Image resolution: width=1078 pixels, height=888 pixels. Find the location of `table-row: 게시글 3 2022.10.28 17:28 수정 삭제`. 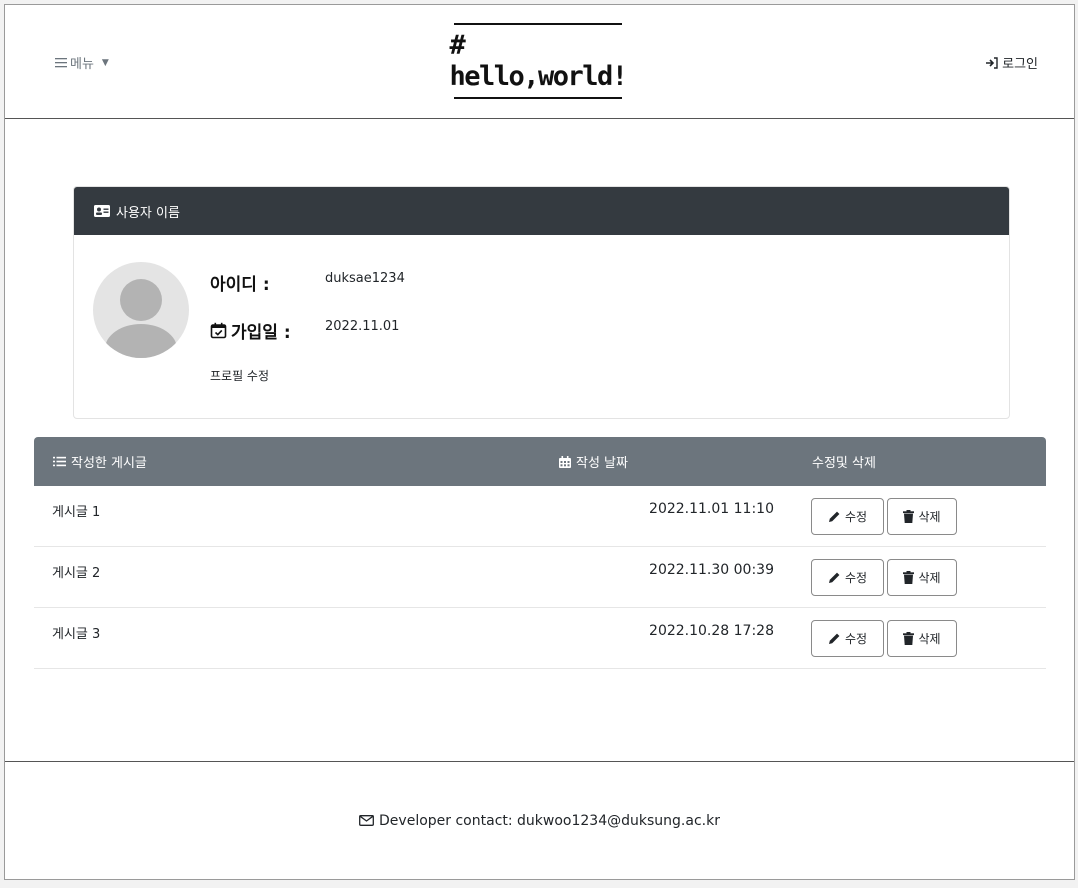

table-row: 게시글 3 2022.10.28 17:28 수정 삭제 is located at coordinates (540, 638).